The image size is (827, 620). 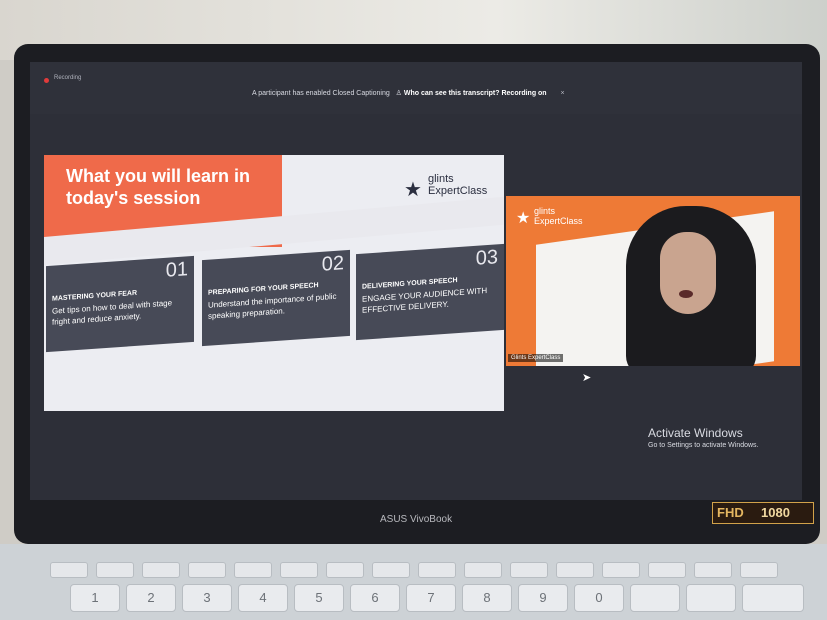 What do you see at coordinates (151, 598) in the screenshot?
I see `key-2: 2` at bounding box center [151, 598].